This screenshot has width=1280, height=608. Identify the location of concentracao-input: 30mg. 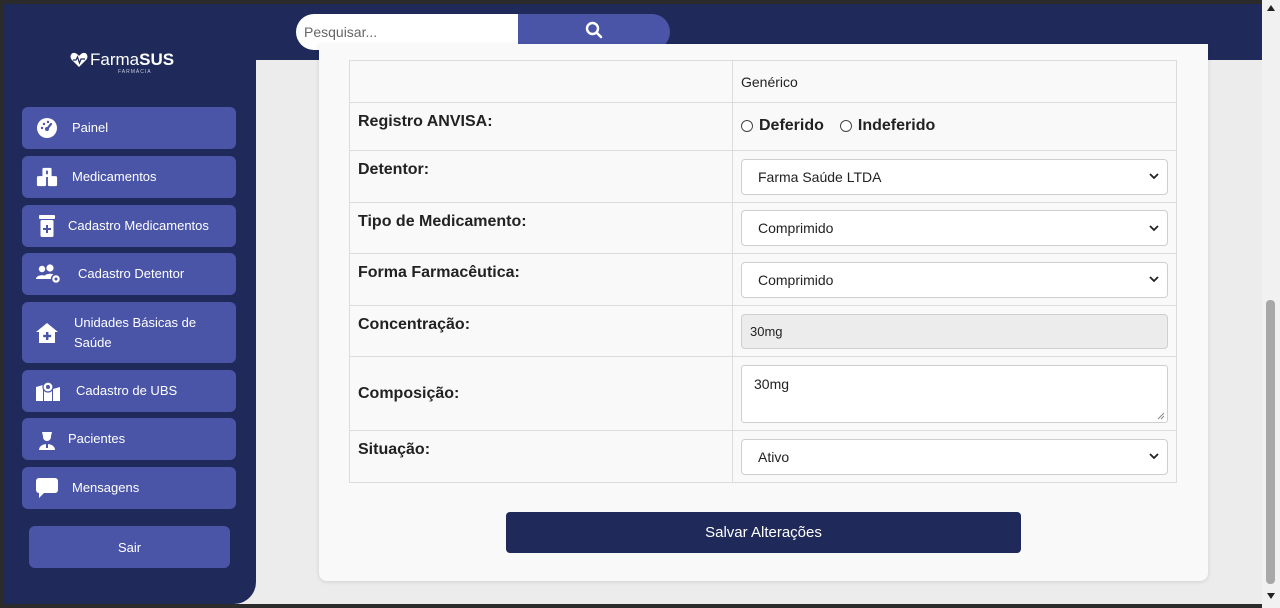
(954, 331).